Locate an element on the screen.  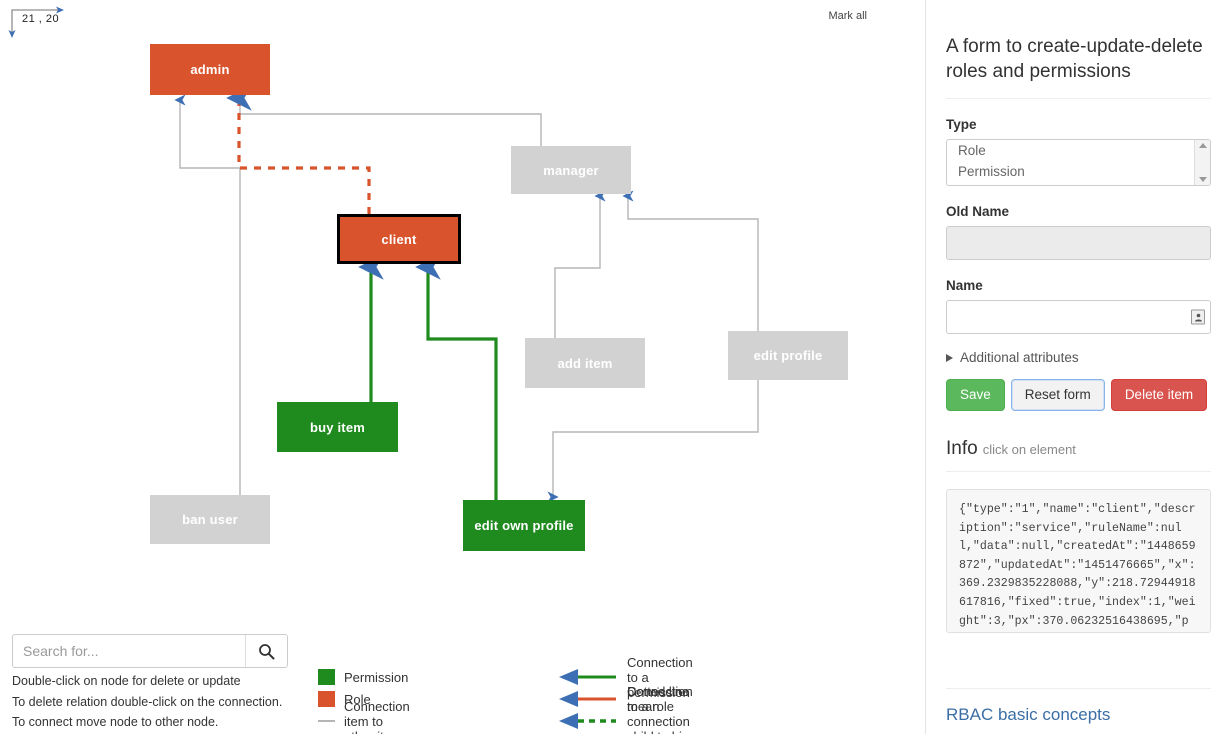
graph-node-label: ban user is located at coordinates (210, 519).